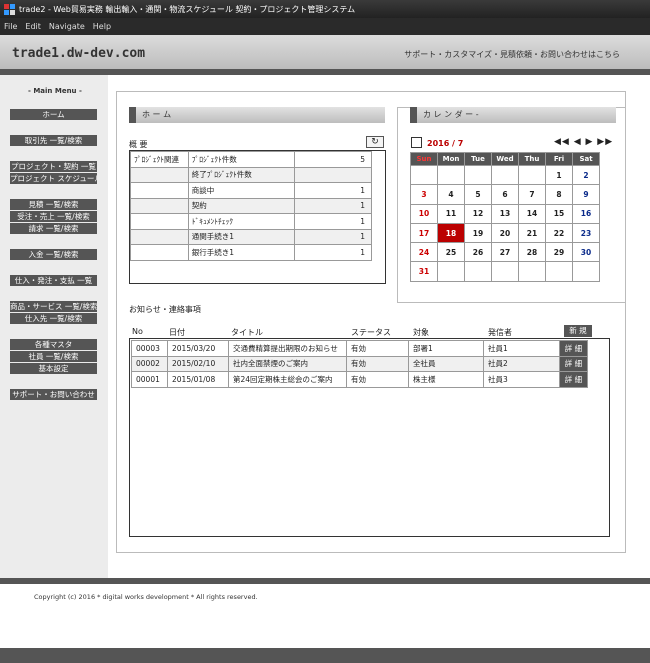 This screenshot has height=663, width=650. Describe the element at coordinates (53, 140) in the screenshot. I see `sidebar-item-clients: 取引先 一覧/検索` at that location.